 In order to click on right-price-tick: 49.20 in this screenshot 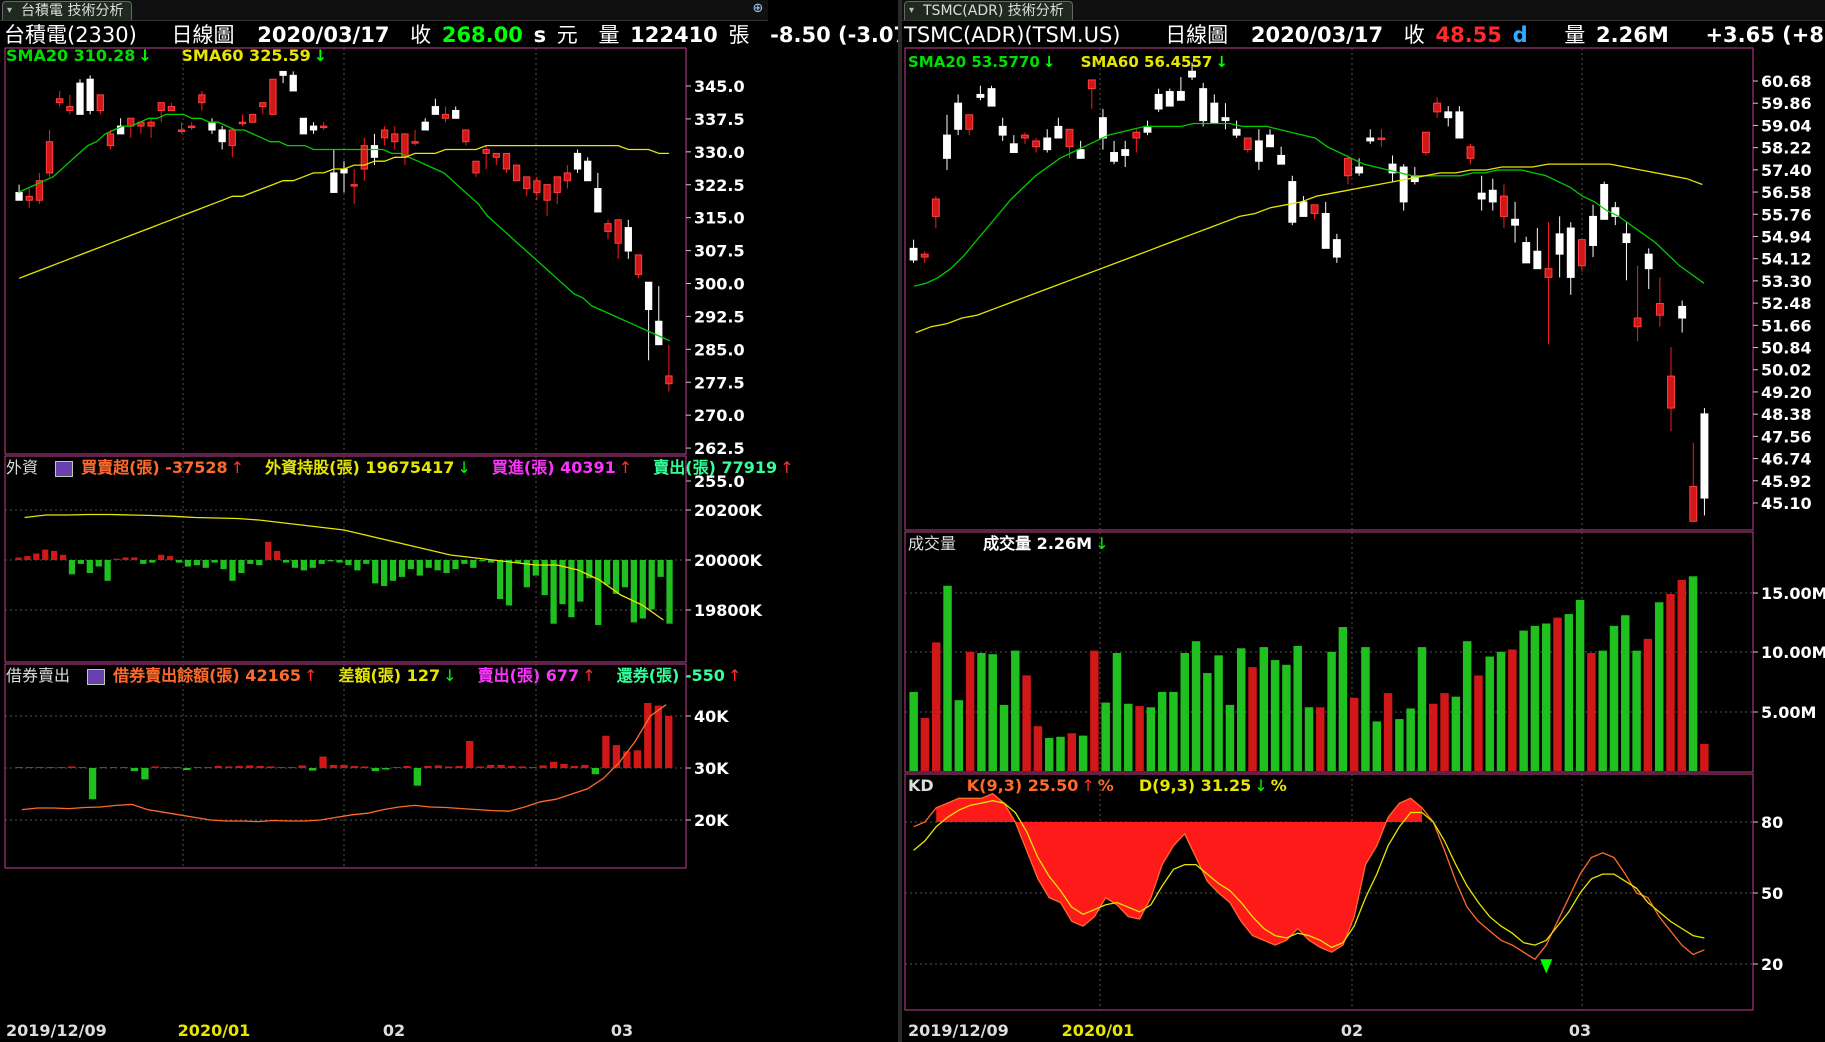, I will do `click(1786, 392)`.